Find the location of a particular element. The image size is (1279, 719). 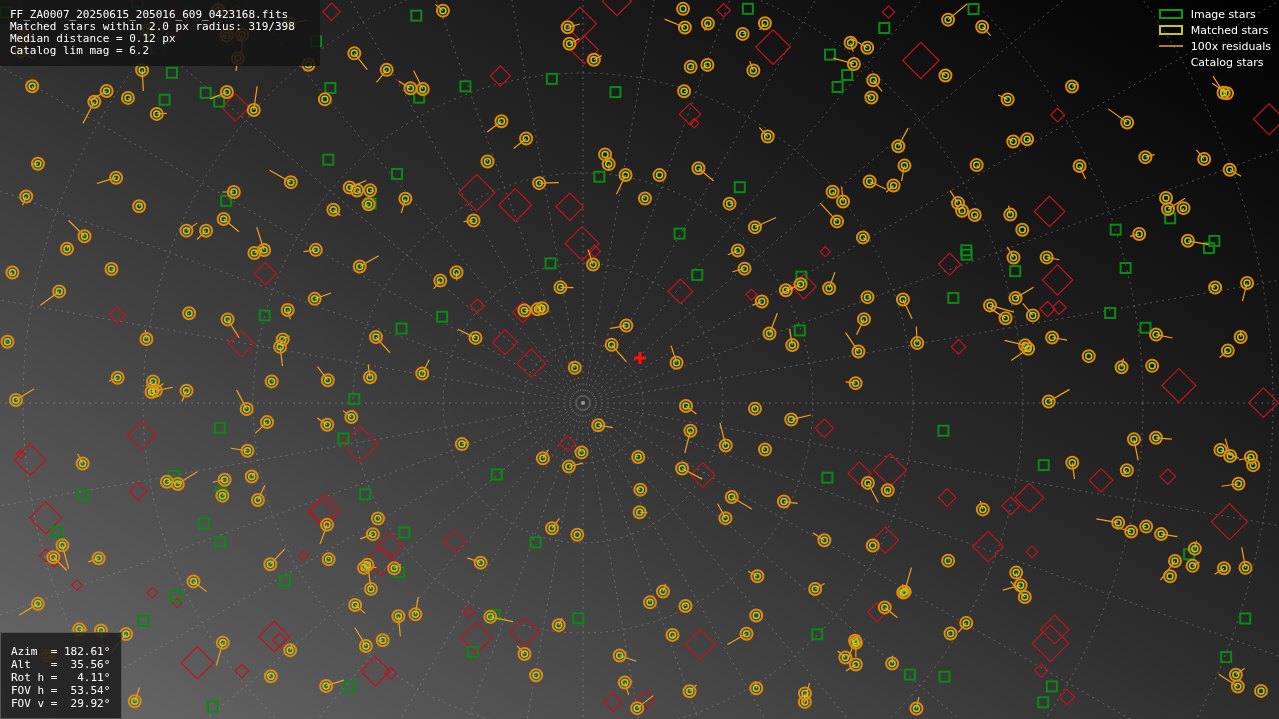

info-line: Matched stars within 2.0 px radius: 319/398 is located at coordinates (153, 27).